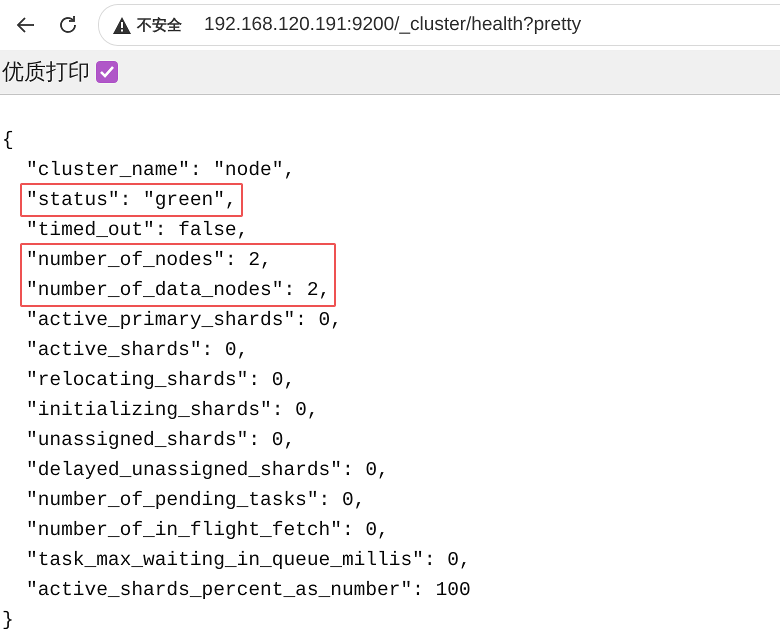 The width and height of the screenshot is (780, 644). I want to click on address-bar: 不安全 192.168.120.191:9200/_cluster/health?pretty, so click(439, 25).